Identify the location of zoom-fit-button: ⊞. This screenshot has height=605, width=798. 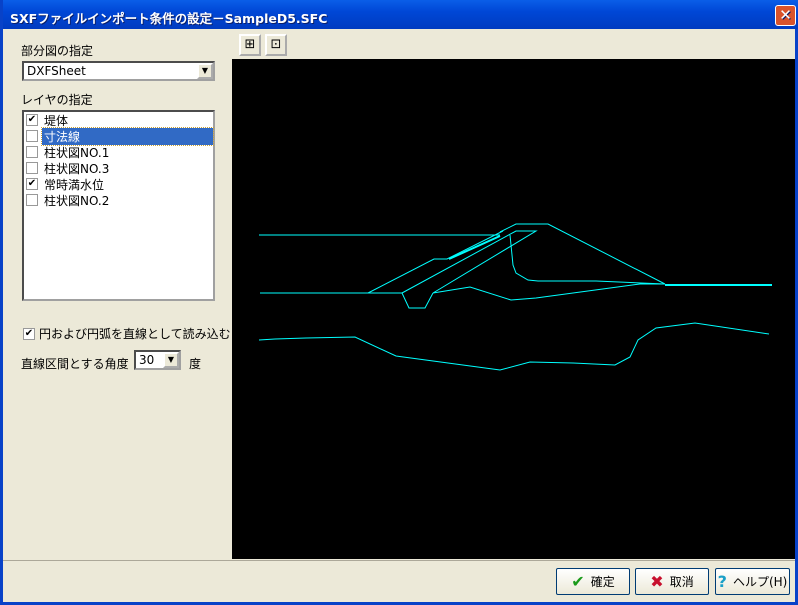
(250, 45).